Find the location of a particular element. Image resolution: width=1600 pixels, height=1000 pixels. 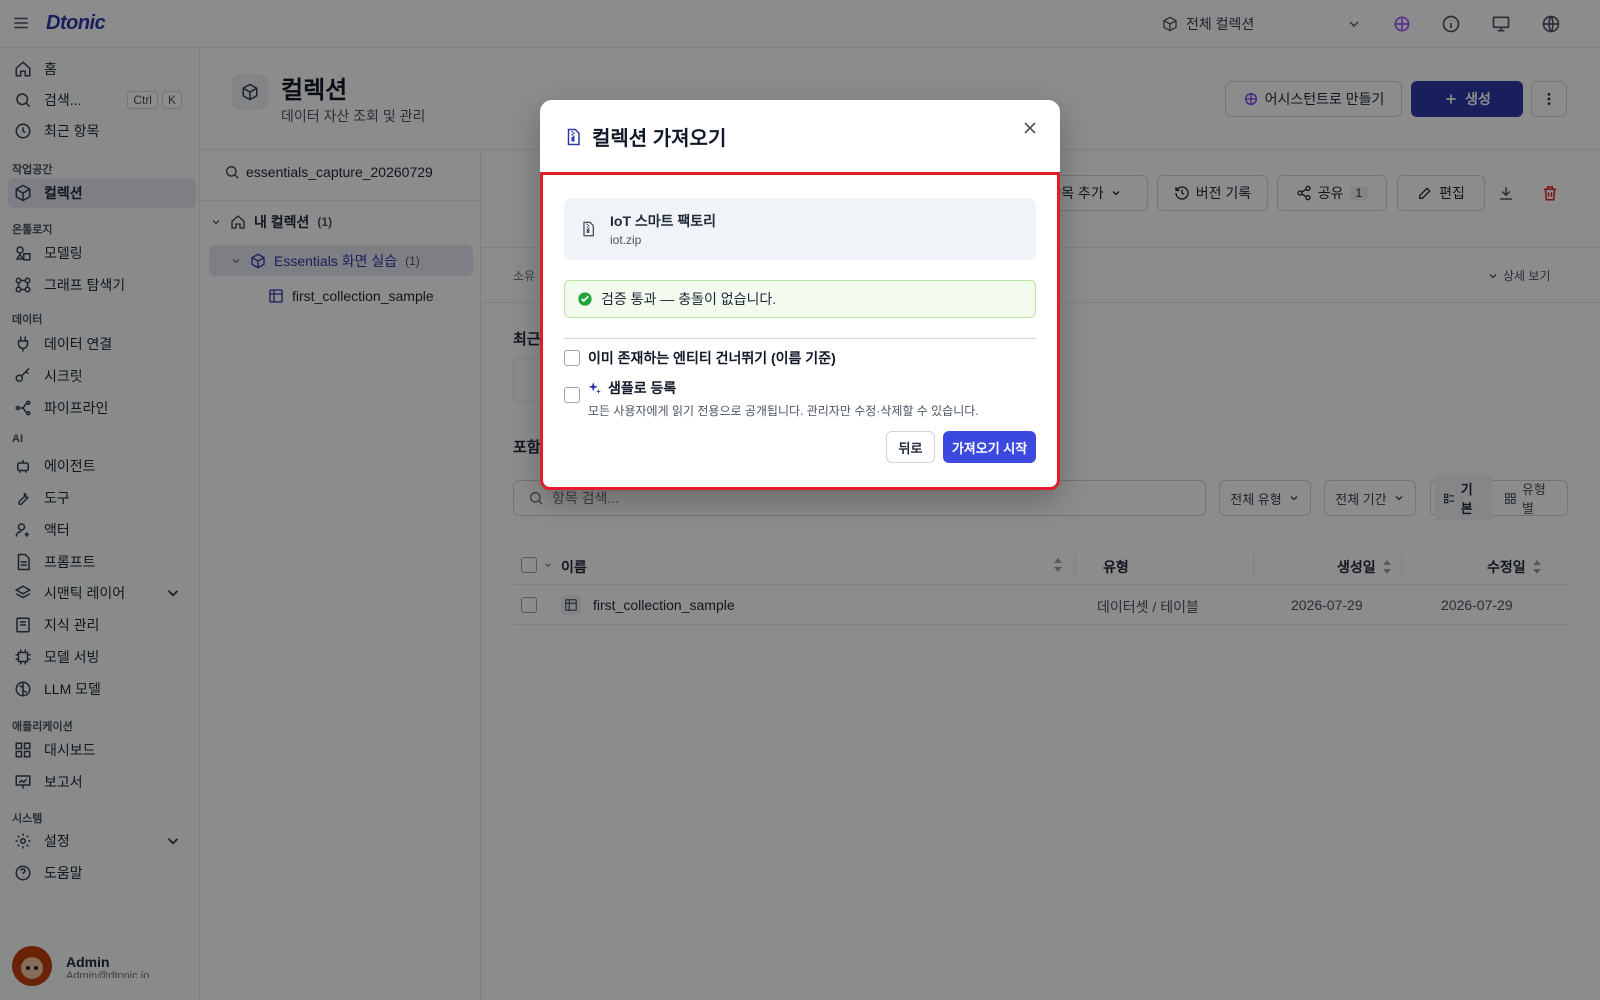

selected-file-card: IoT 스마트 팩토리 iot.zip is located at coordinates (800, 229).